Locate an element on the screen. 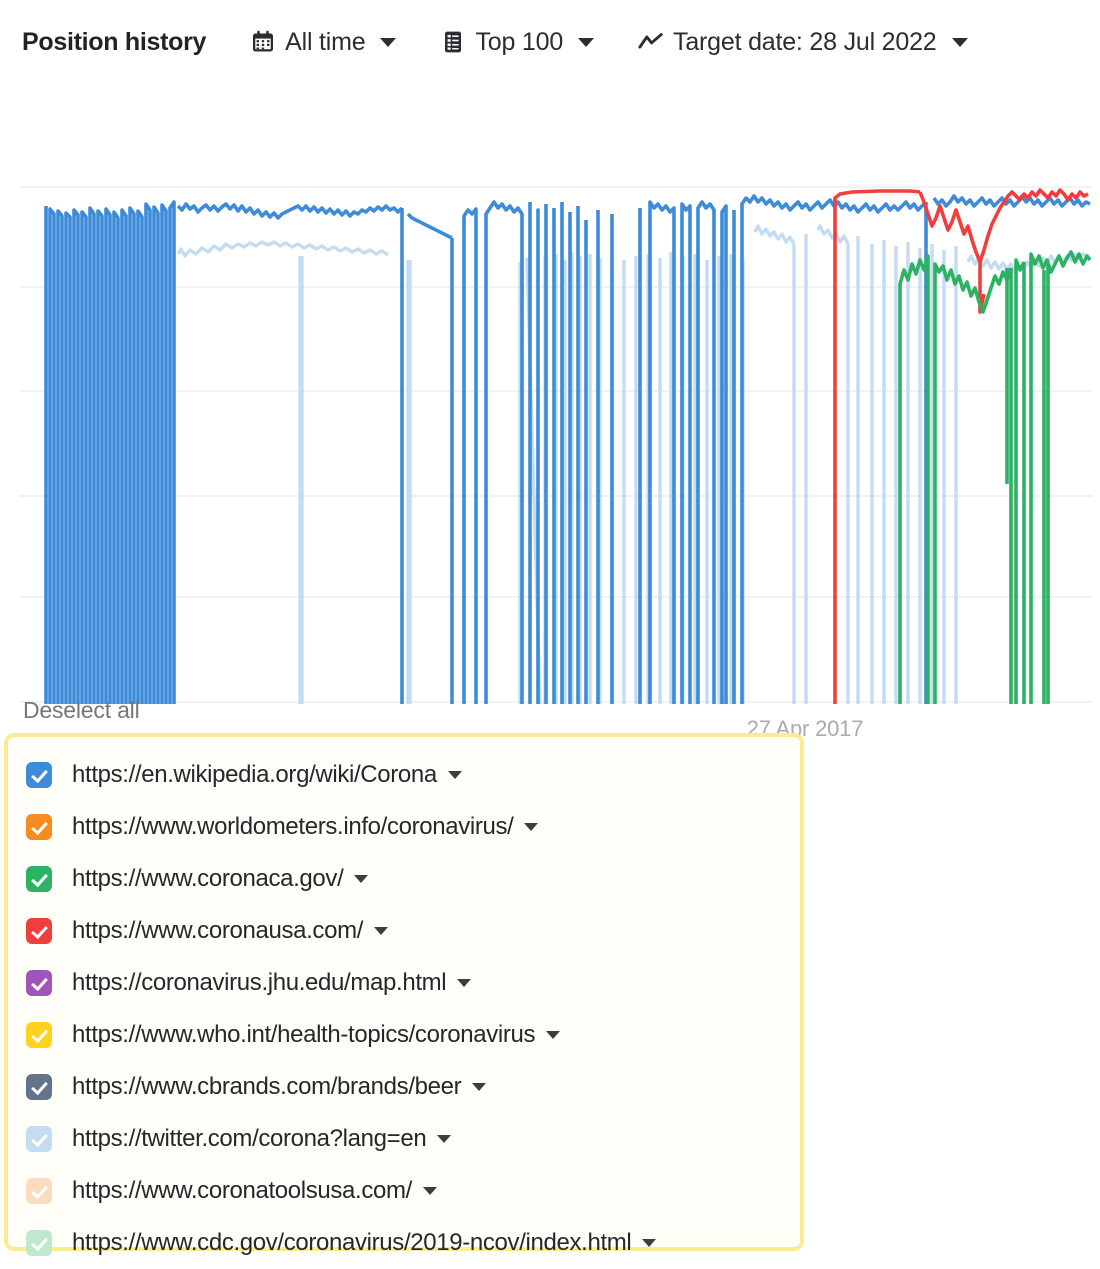 This screenshot has height=1269, width=1100. series-coronaca is located at coordinates (995, 477).